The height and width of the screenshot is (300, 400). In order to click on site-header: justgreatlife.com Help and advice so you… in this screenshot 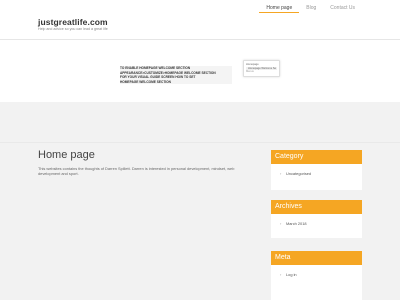, I will do `click(200, 20)`.